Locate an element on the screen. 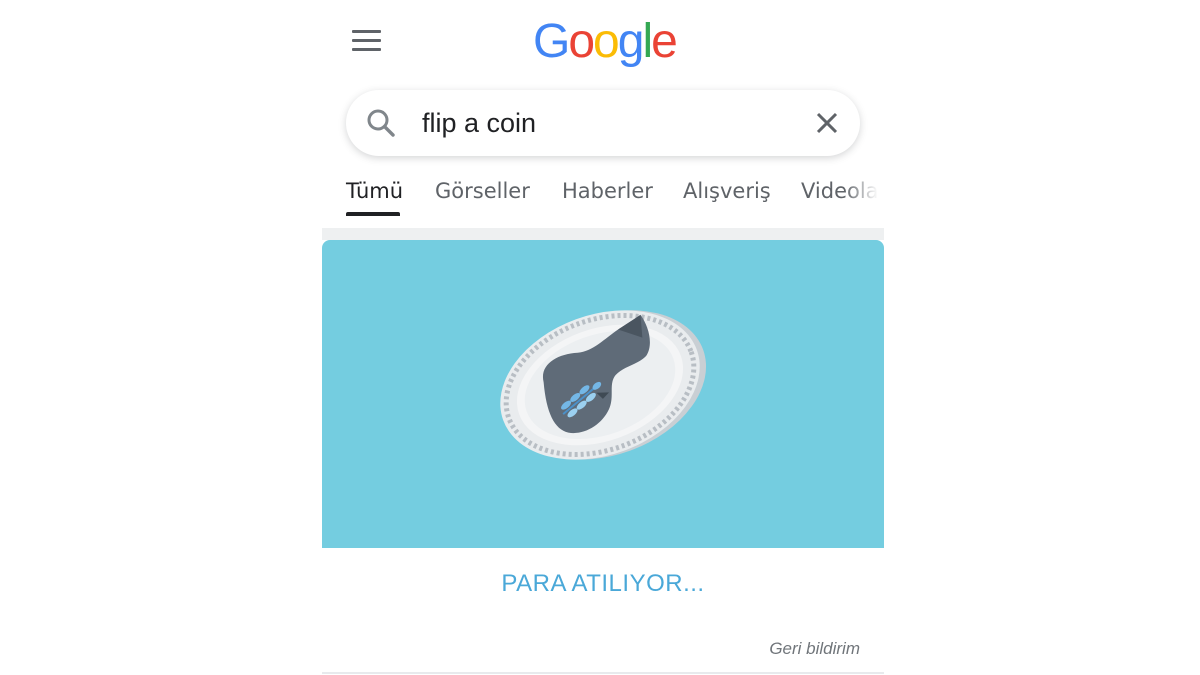 The width and height of the screenshot is (1200, 675). tab-news: Haberler is located at coordinates (607, 191).